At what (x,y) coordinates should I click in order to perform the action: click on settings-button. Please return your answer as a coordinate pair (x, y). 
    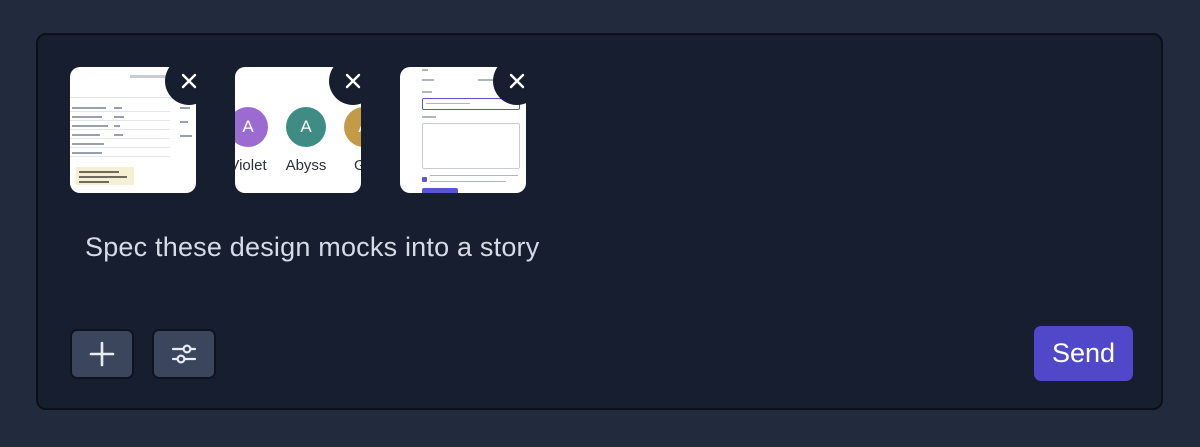
    Looking at the image, I should click on (184, 354).